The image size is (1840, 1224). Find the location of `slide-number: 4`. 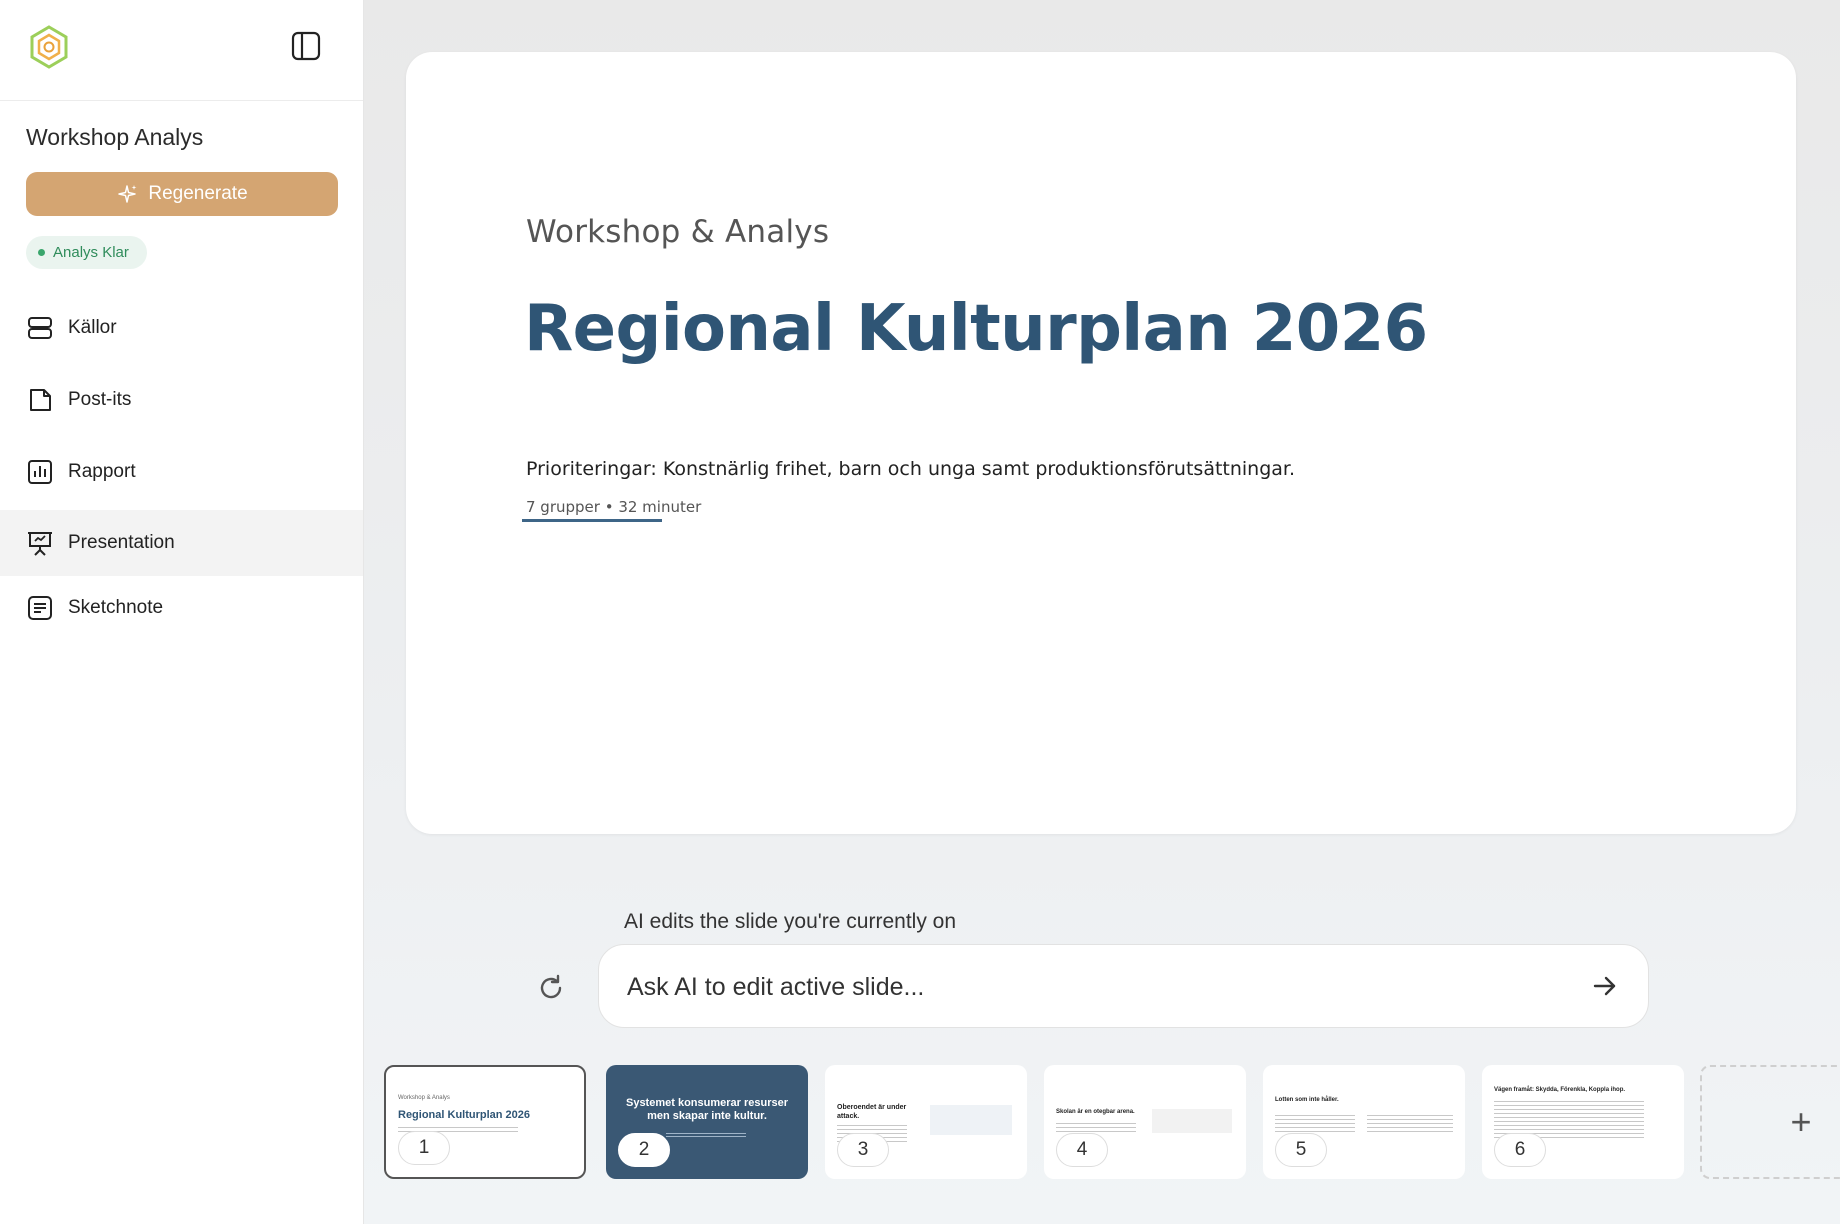

slide-number: 4 is located at coordinates (1082, 1150).